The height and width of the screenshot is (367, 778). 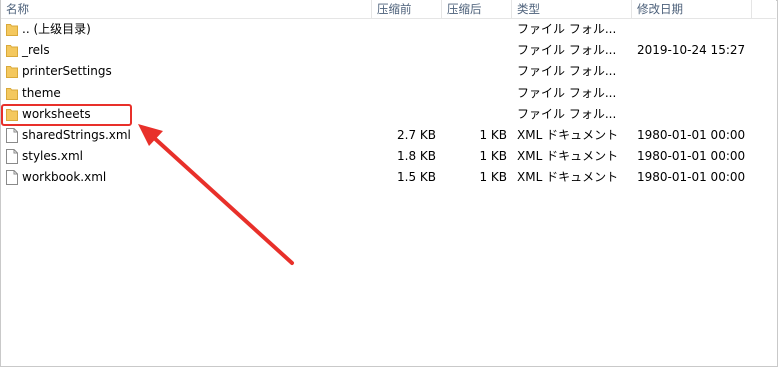 I want to click on annotation-arrow-icon, so click(x=216, y=194).